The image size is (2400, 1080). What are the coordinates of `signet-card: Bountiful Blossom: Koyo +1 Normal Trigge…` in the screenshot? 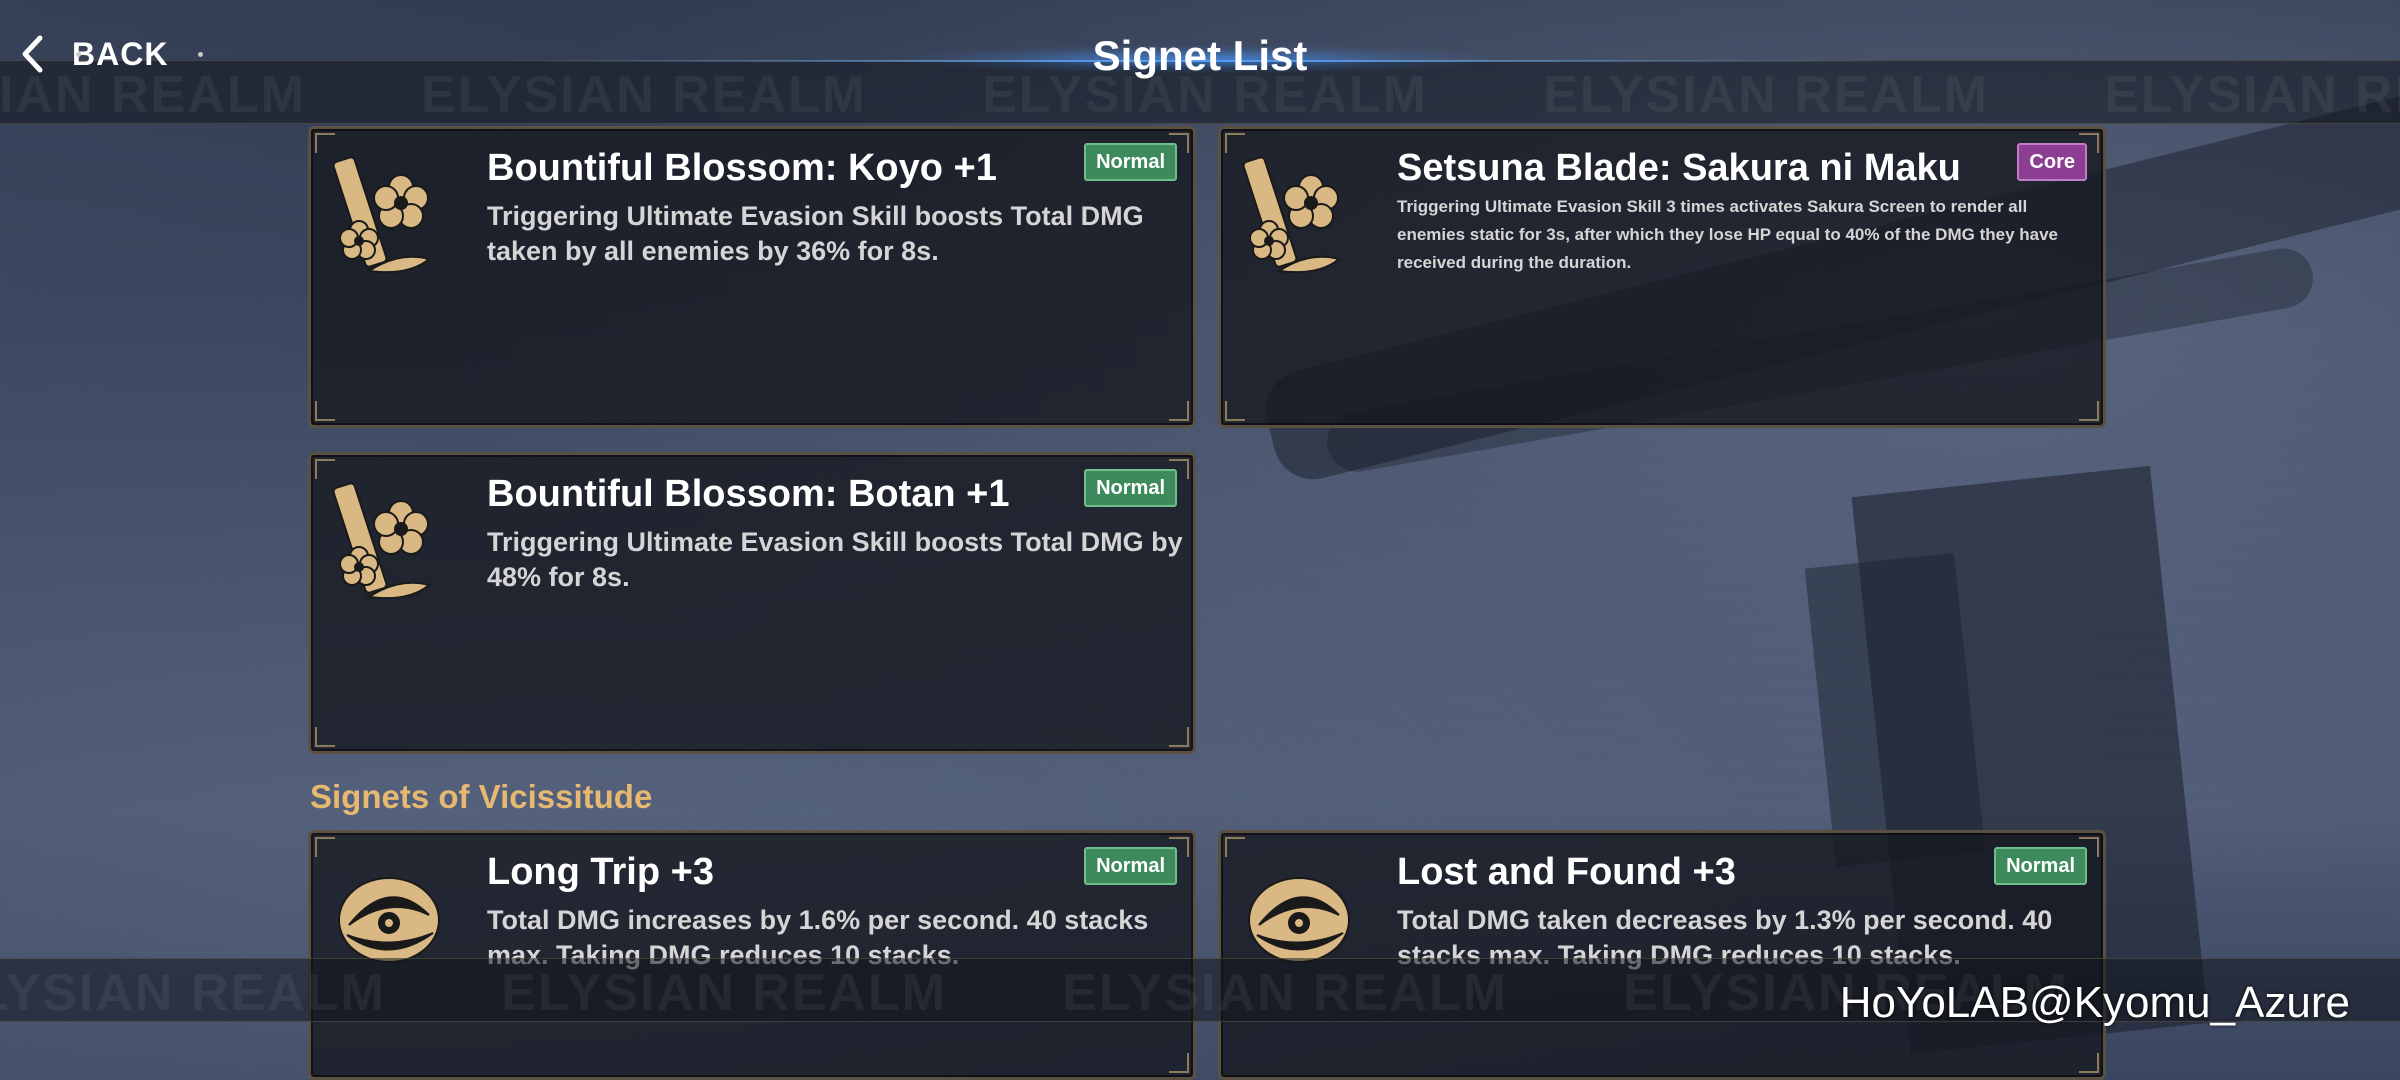 It's located at (752, 277).